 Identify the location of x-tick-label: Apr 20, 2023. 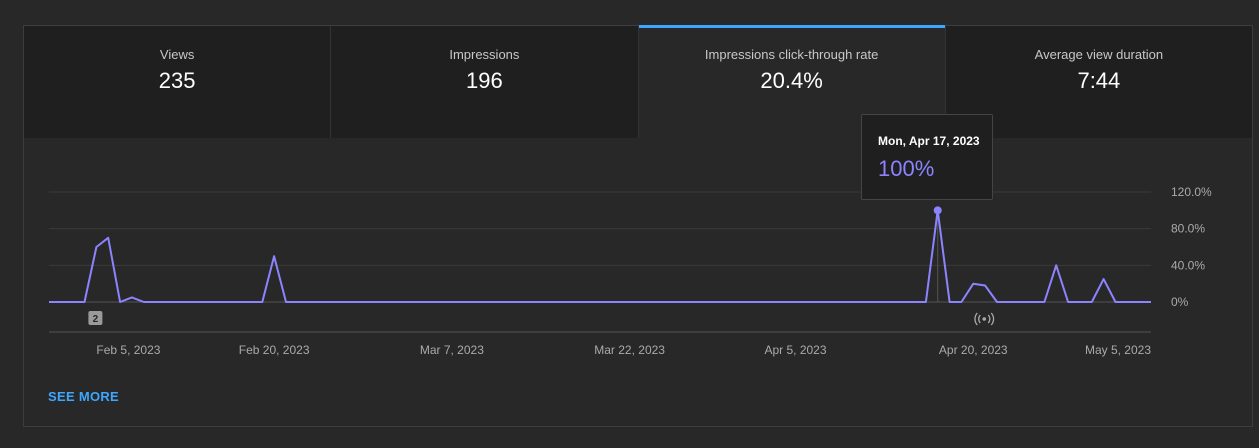
(973, 350).